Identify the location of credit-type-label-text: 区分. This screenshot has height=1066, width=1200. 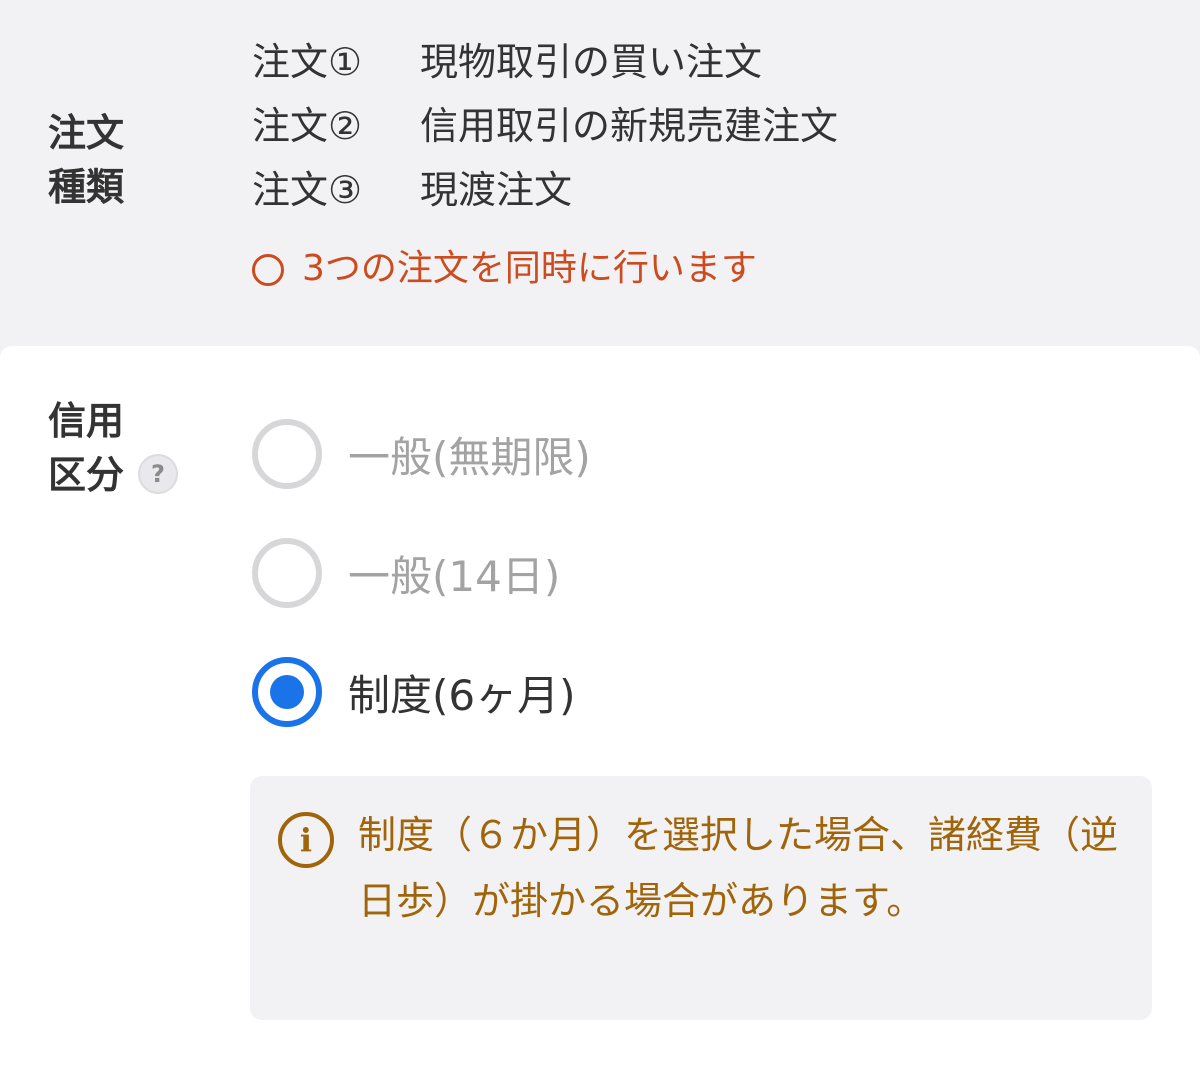
(86, 475).